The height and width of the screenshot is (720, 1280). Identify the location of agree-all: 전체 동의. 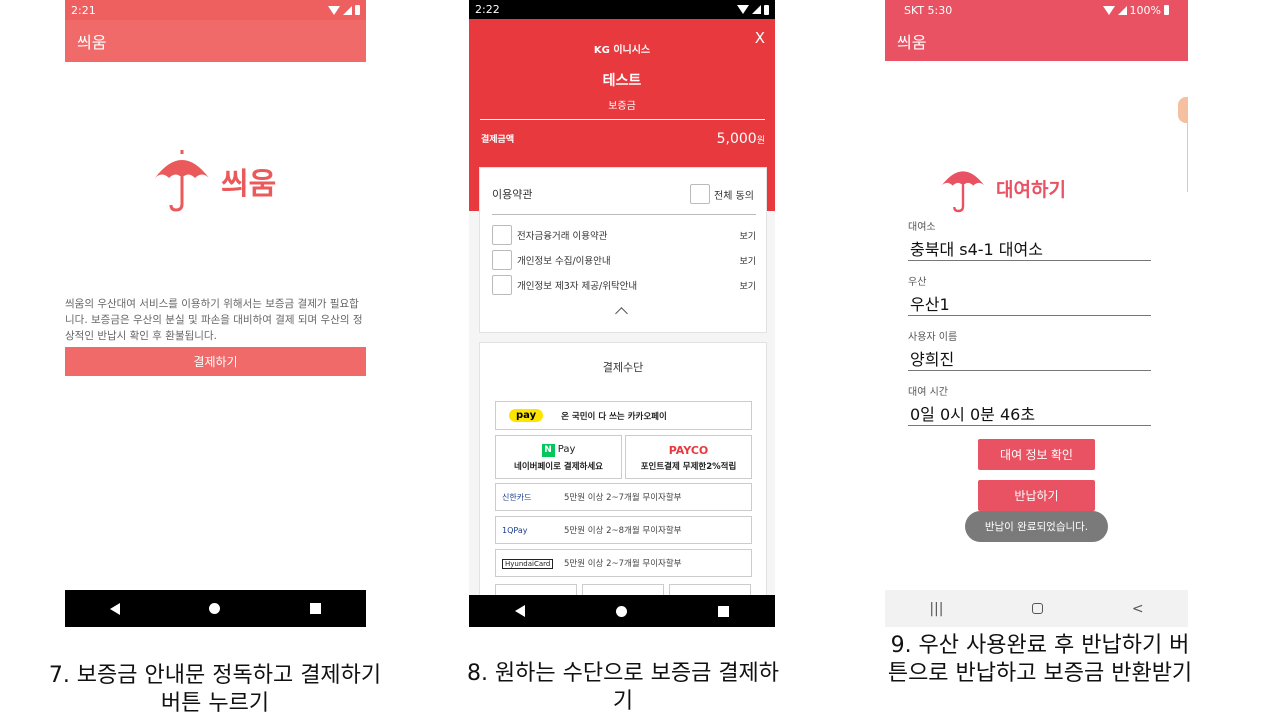
(722, 194).